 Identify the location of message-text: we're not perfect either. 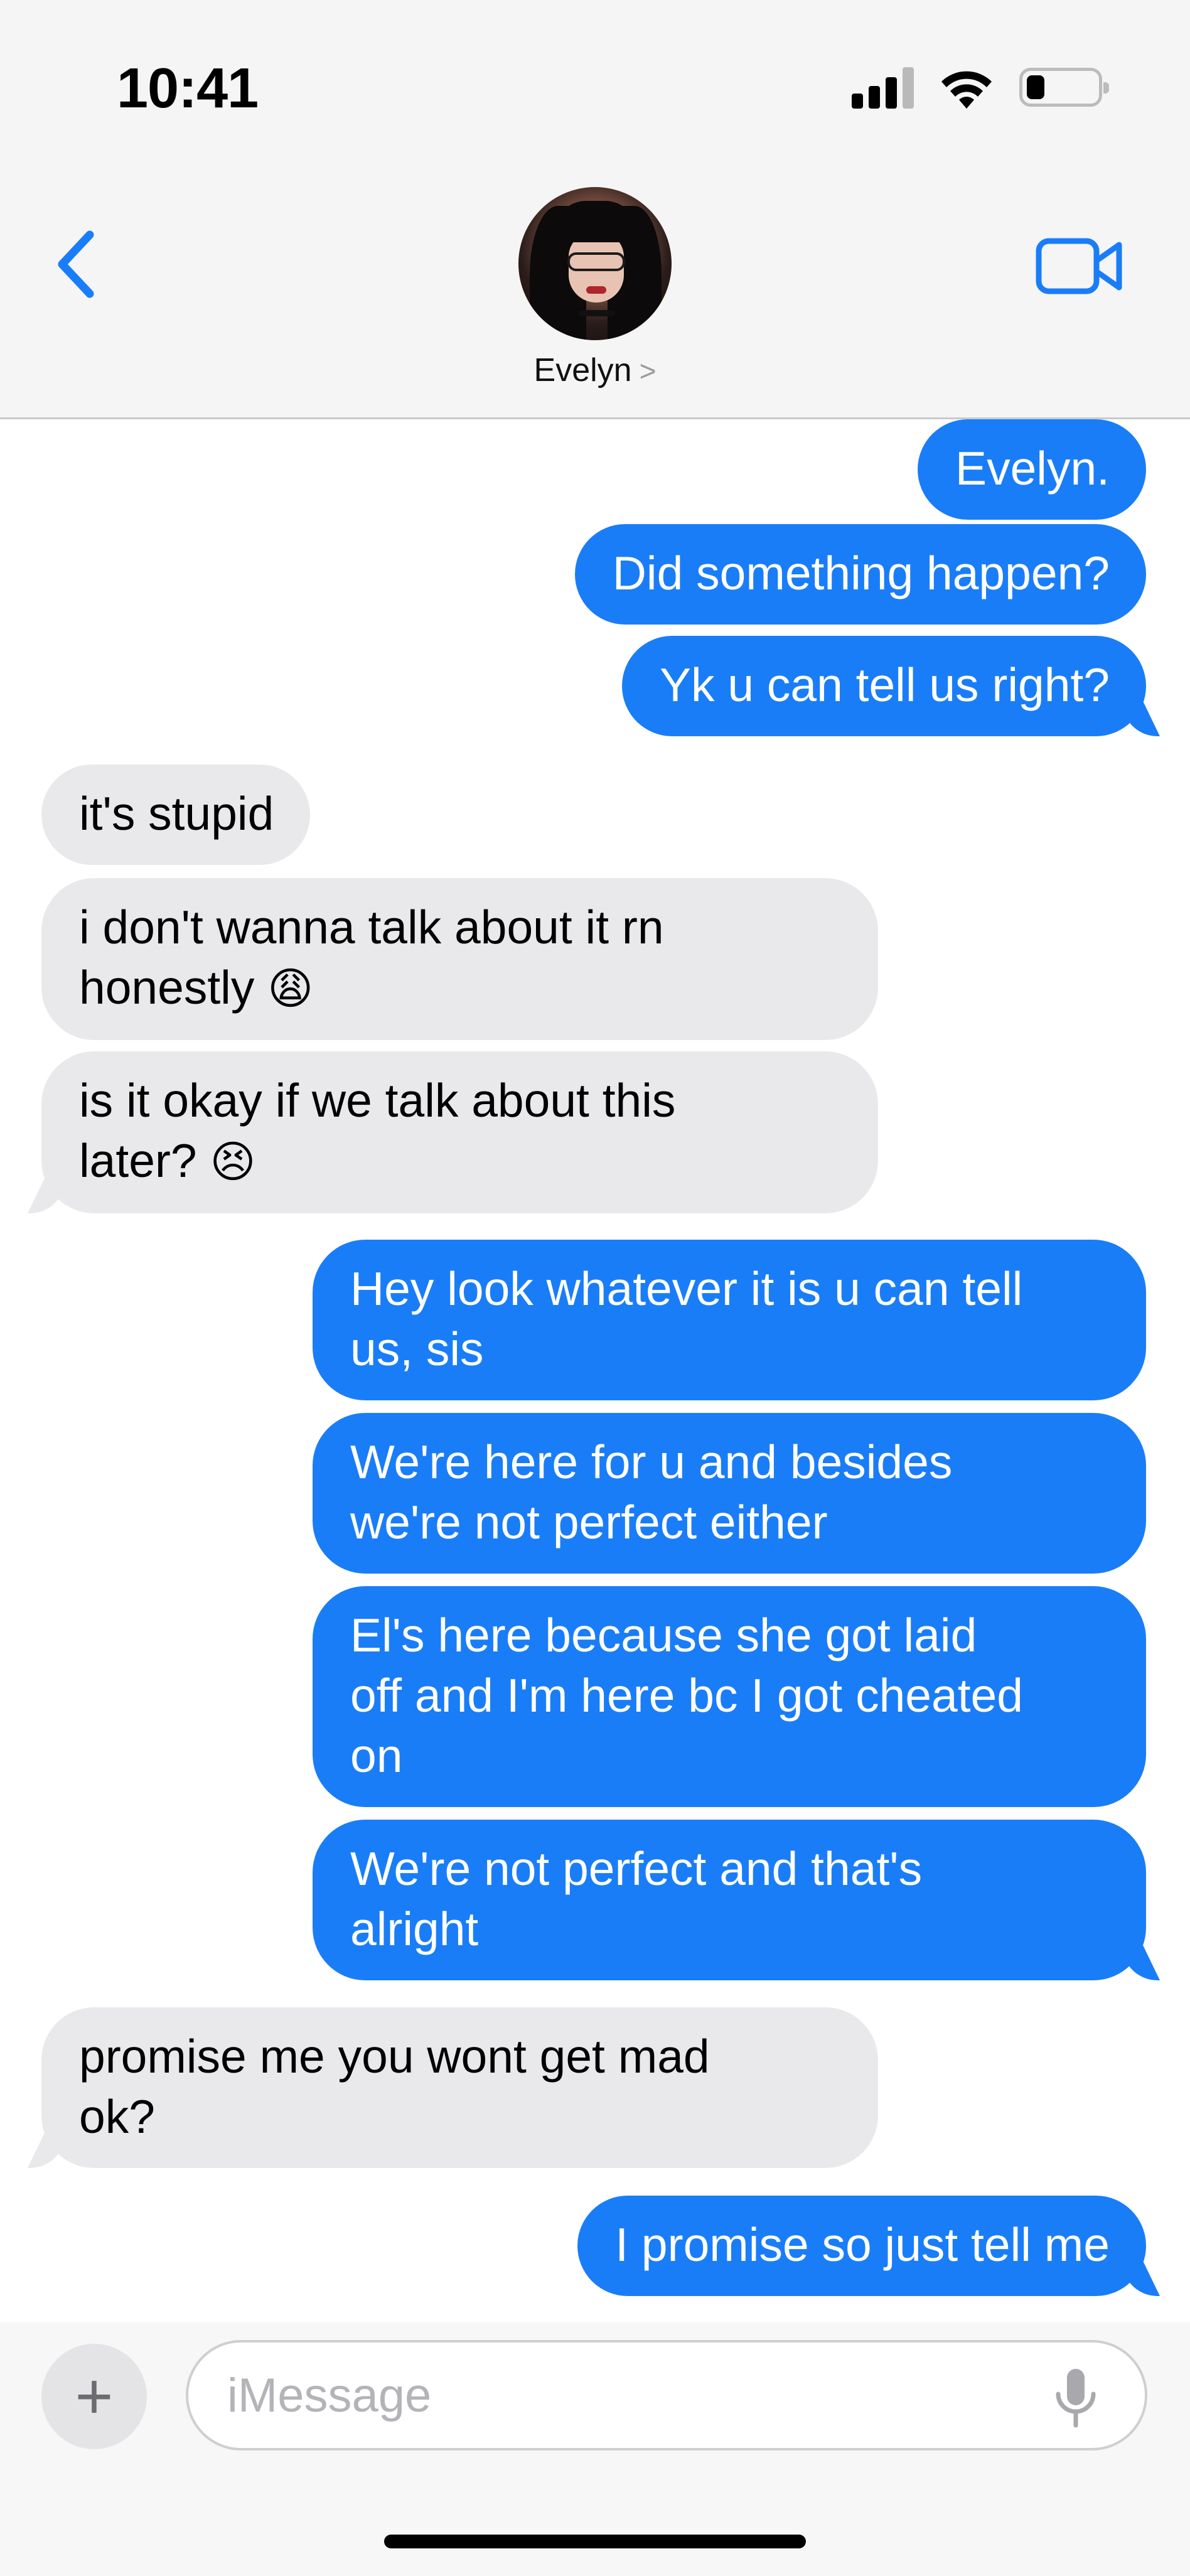
(589, 1522).